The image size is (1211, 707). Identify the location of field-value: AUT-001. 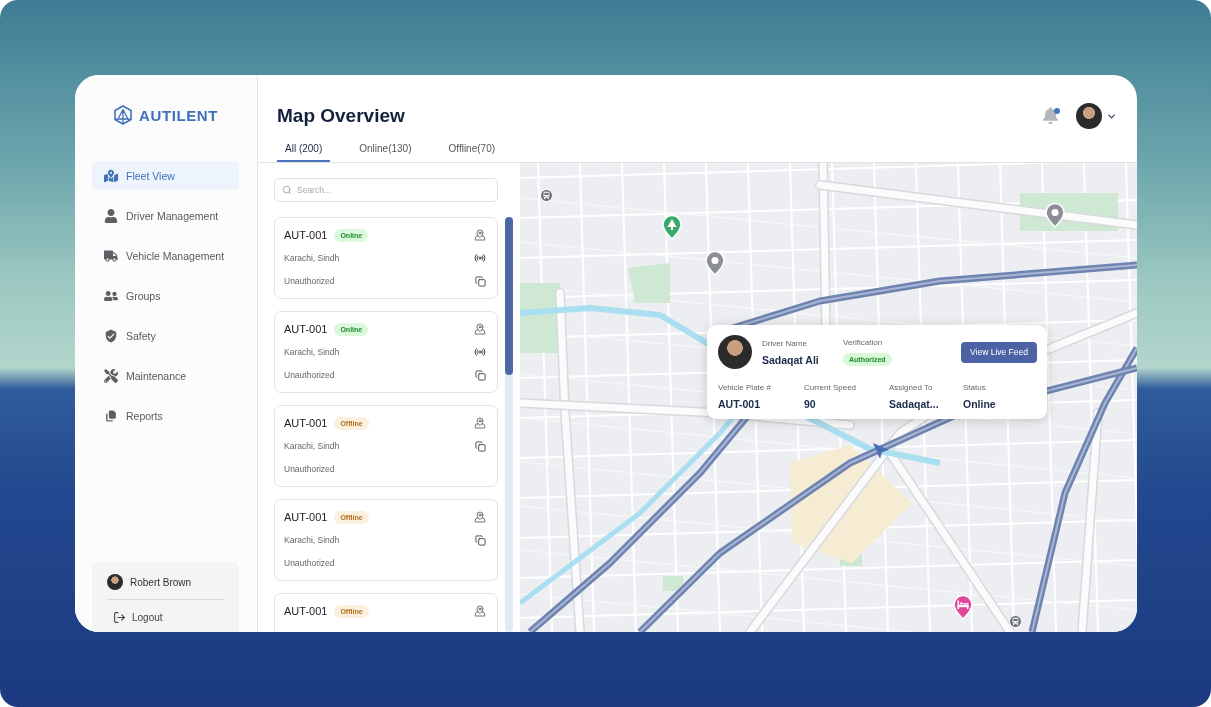
(739, 404).